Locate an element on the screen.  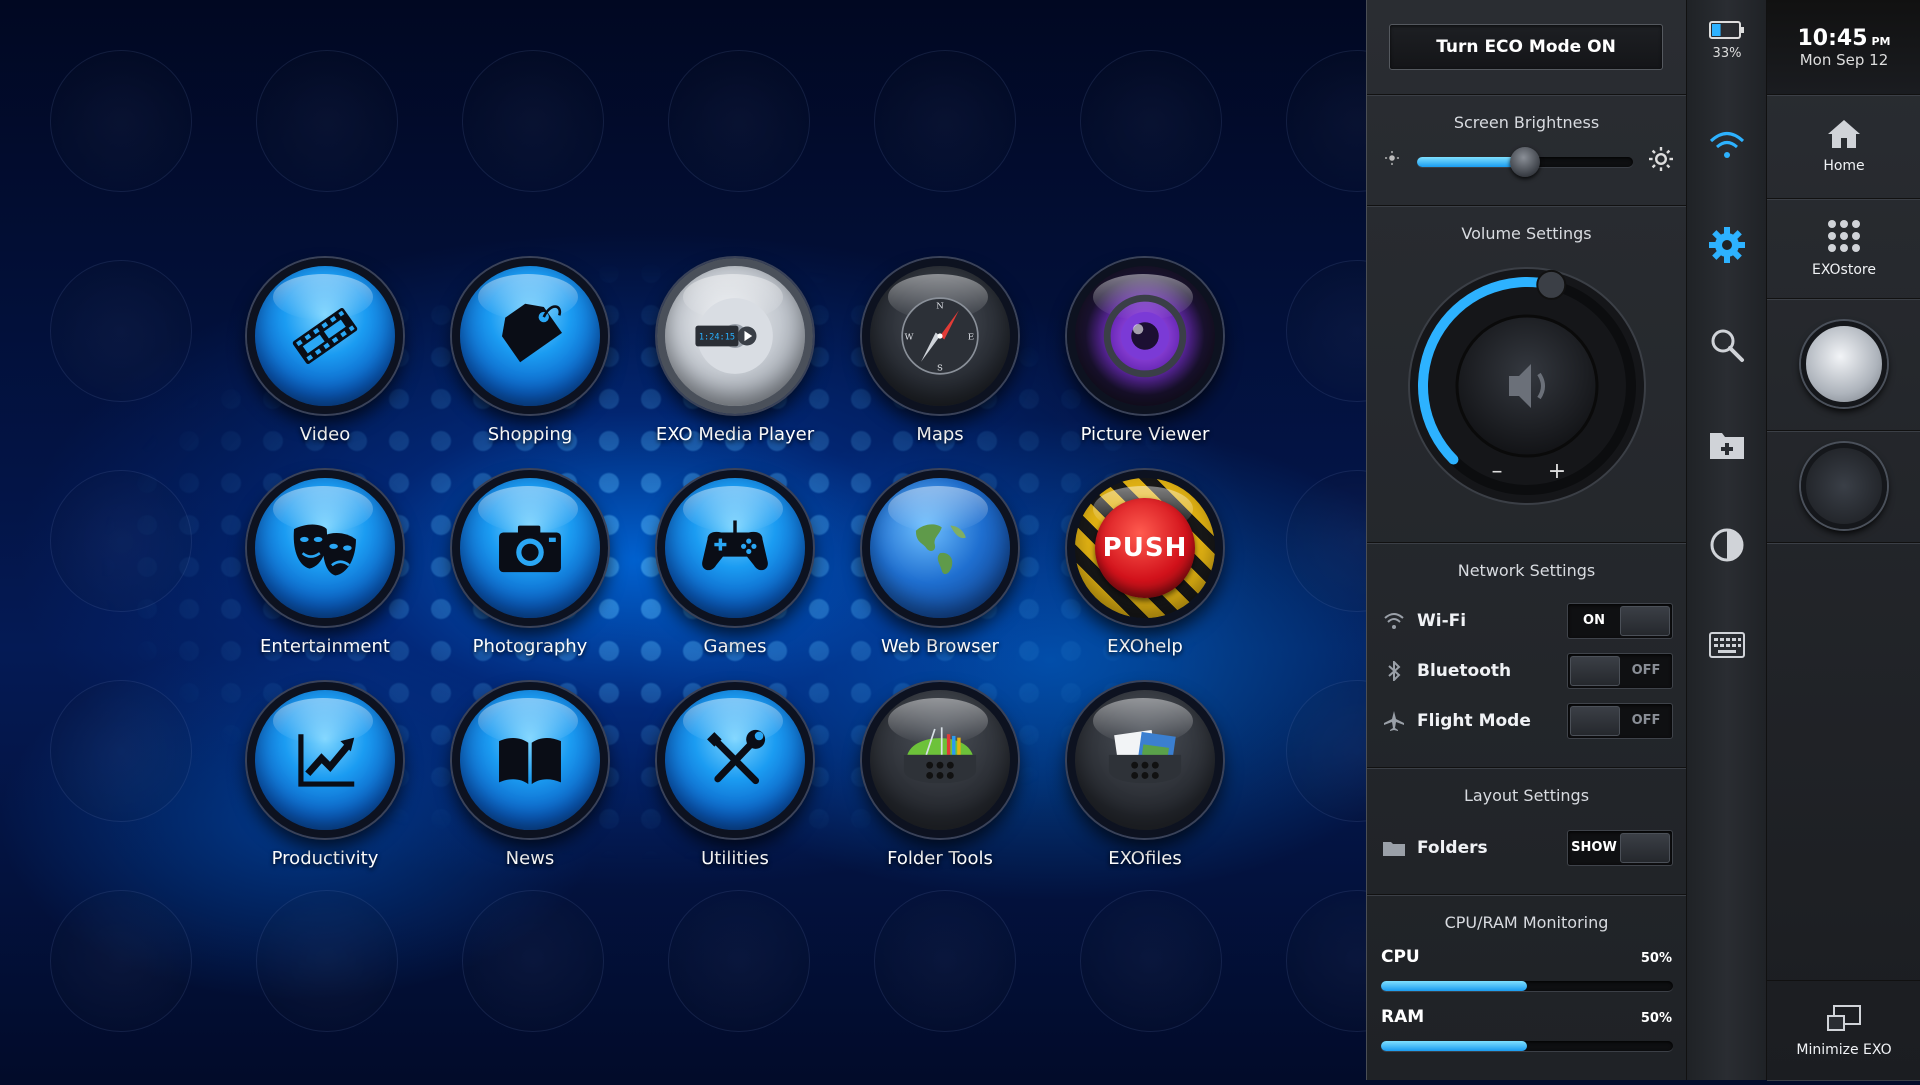
new-folder-tool-button is located at coordinates (1727, 445).